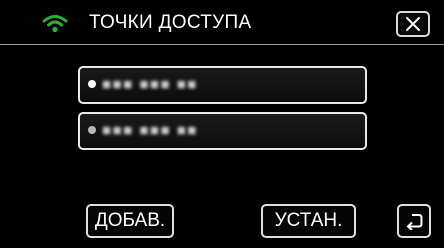  I want to click on wifi-icon, so click(55, 24).